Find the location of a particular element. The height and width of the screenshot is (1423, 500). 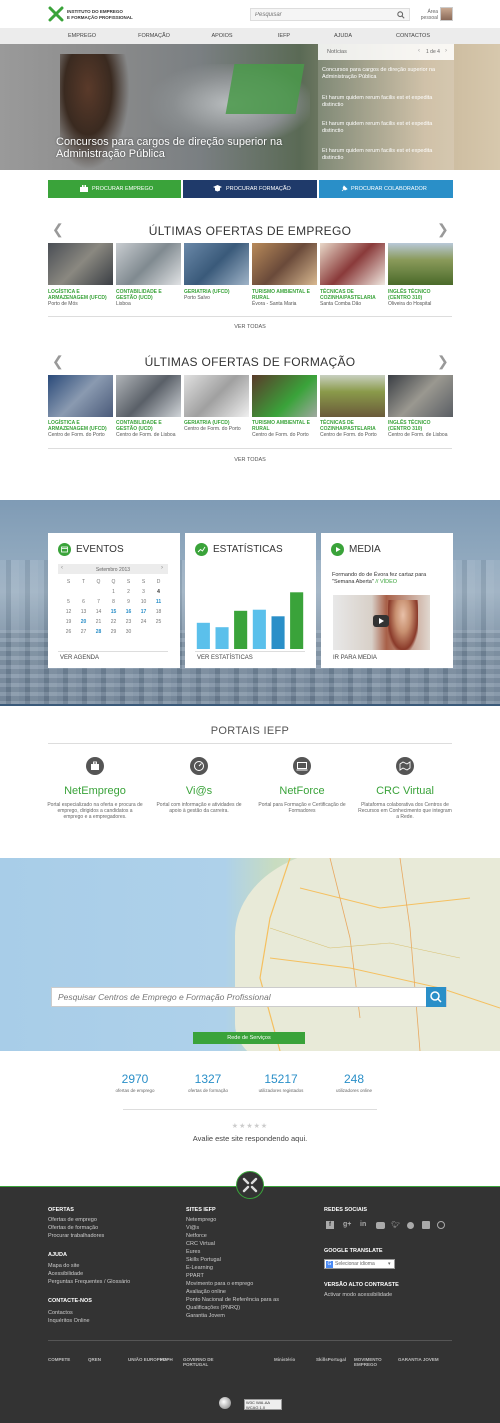

formacao-card-title-2: CONTABILIDADE E GESTÃO (UCD) is located at coordinates (148, 426).